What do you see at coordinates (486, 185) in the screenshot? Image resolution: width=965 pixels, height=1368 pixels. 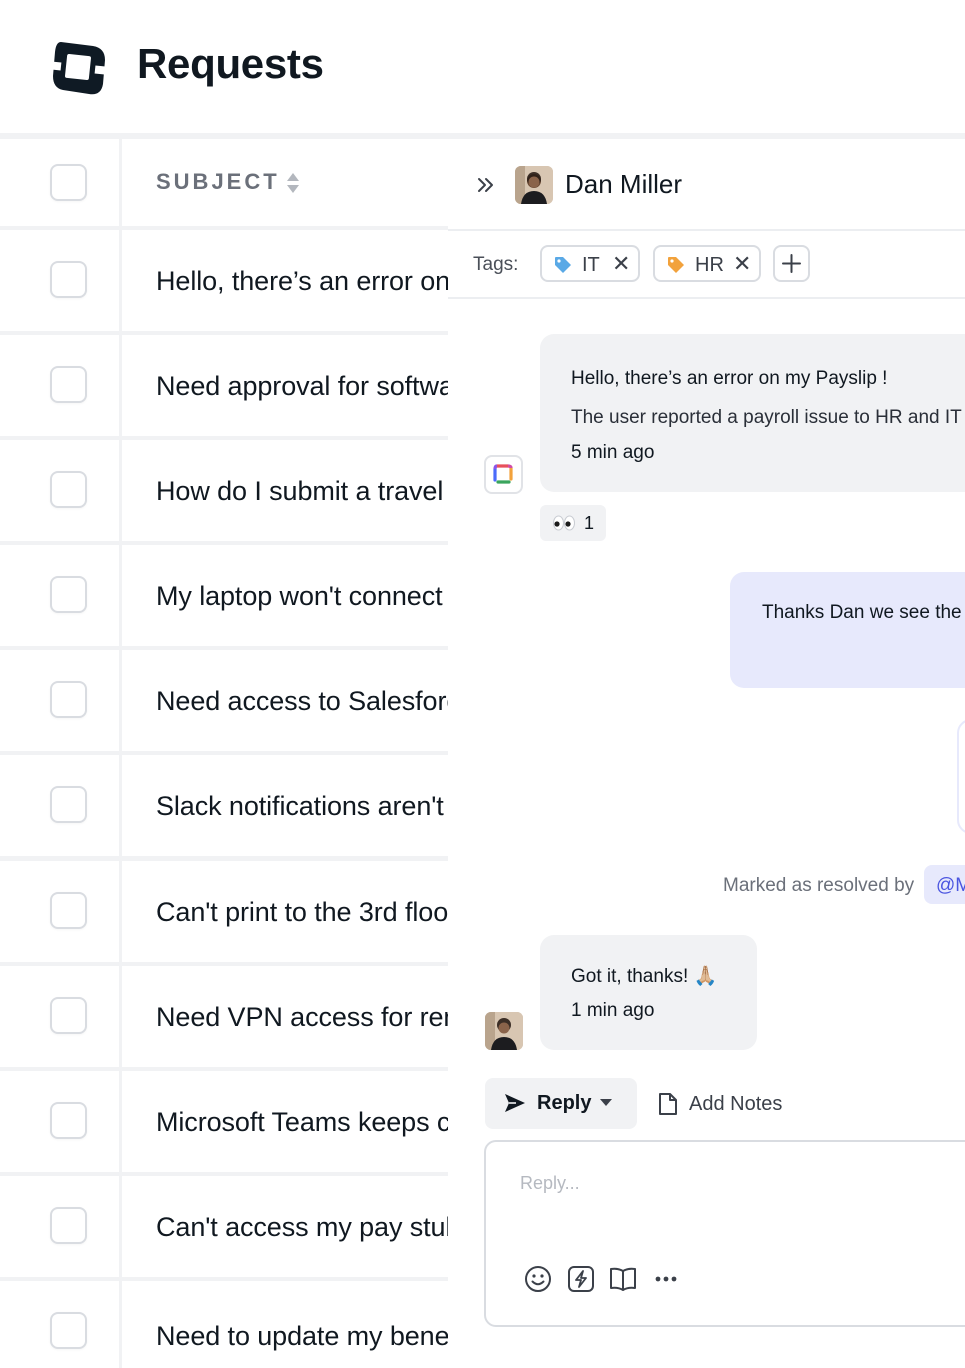 I see `collapse-panel-icon` at bounding box center [486, 185].